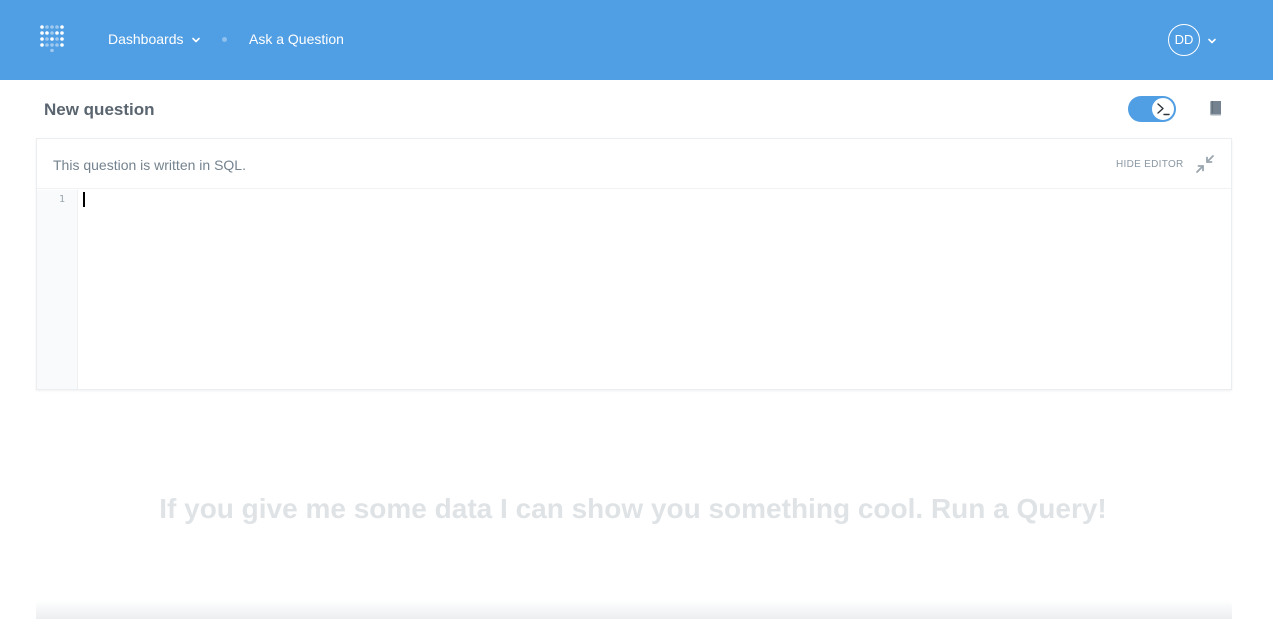 This screenshot has width=1273, height=619. What do you see at coordinates (57, 289) in the screenshot?
I see `line-number-gutter: 1` at bounding box center [57, 289].